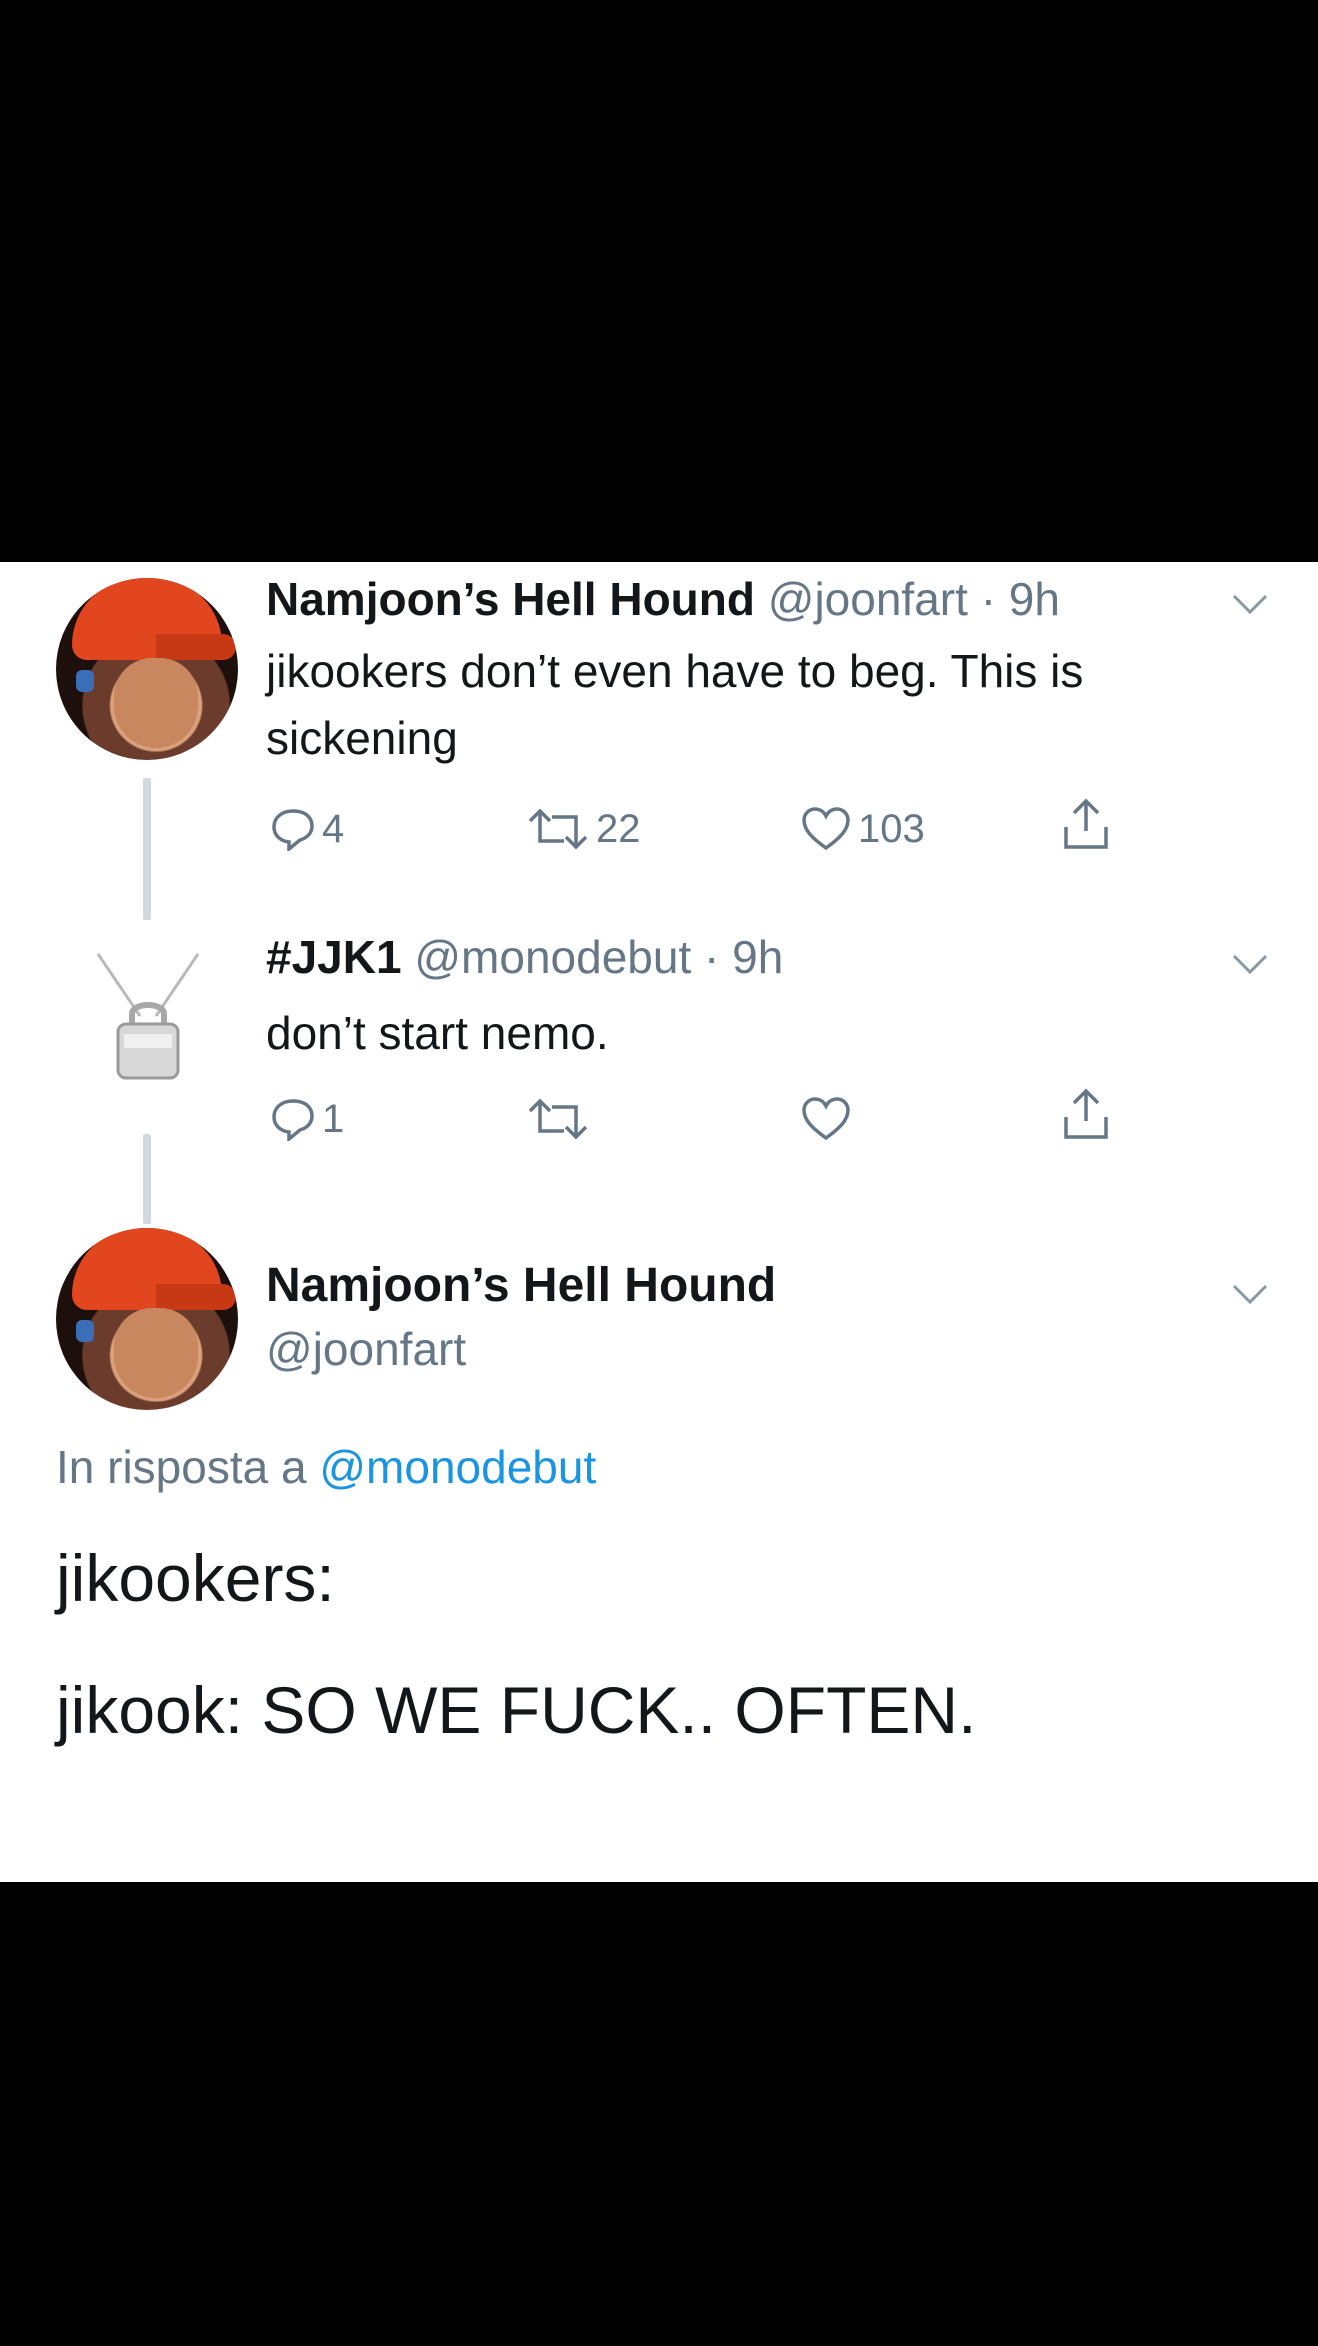 Image resolution: width=1318 pixels, height=2346 pixels. Describe the element at coordinates (868, 599) in the screenshot. I see `tweet1-handle: @joonfart` at that location.